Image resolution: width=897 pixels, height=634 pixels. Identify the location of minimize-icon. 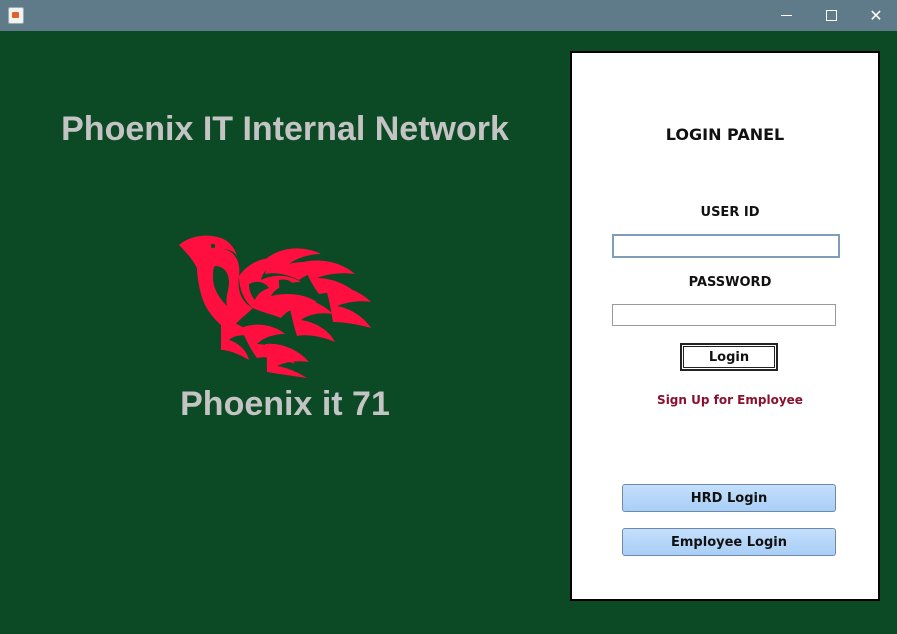
(786, 15).